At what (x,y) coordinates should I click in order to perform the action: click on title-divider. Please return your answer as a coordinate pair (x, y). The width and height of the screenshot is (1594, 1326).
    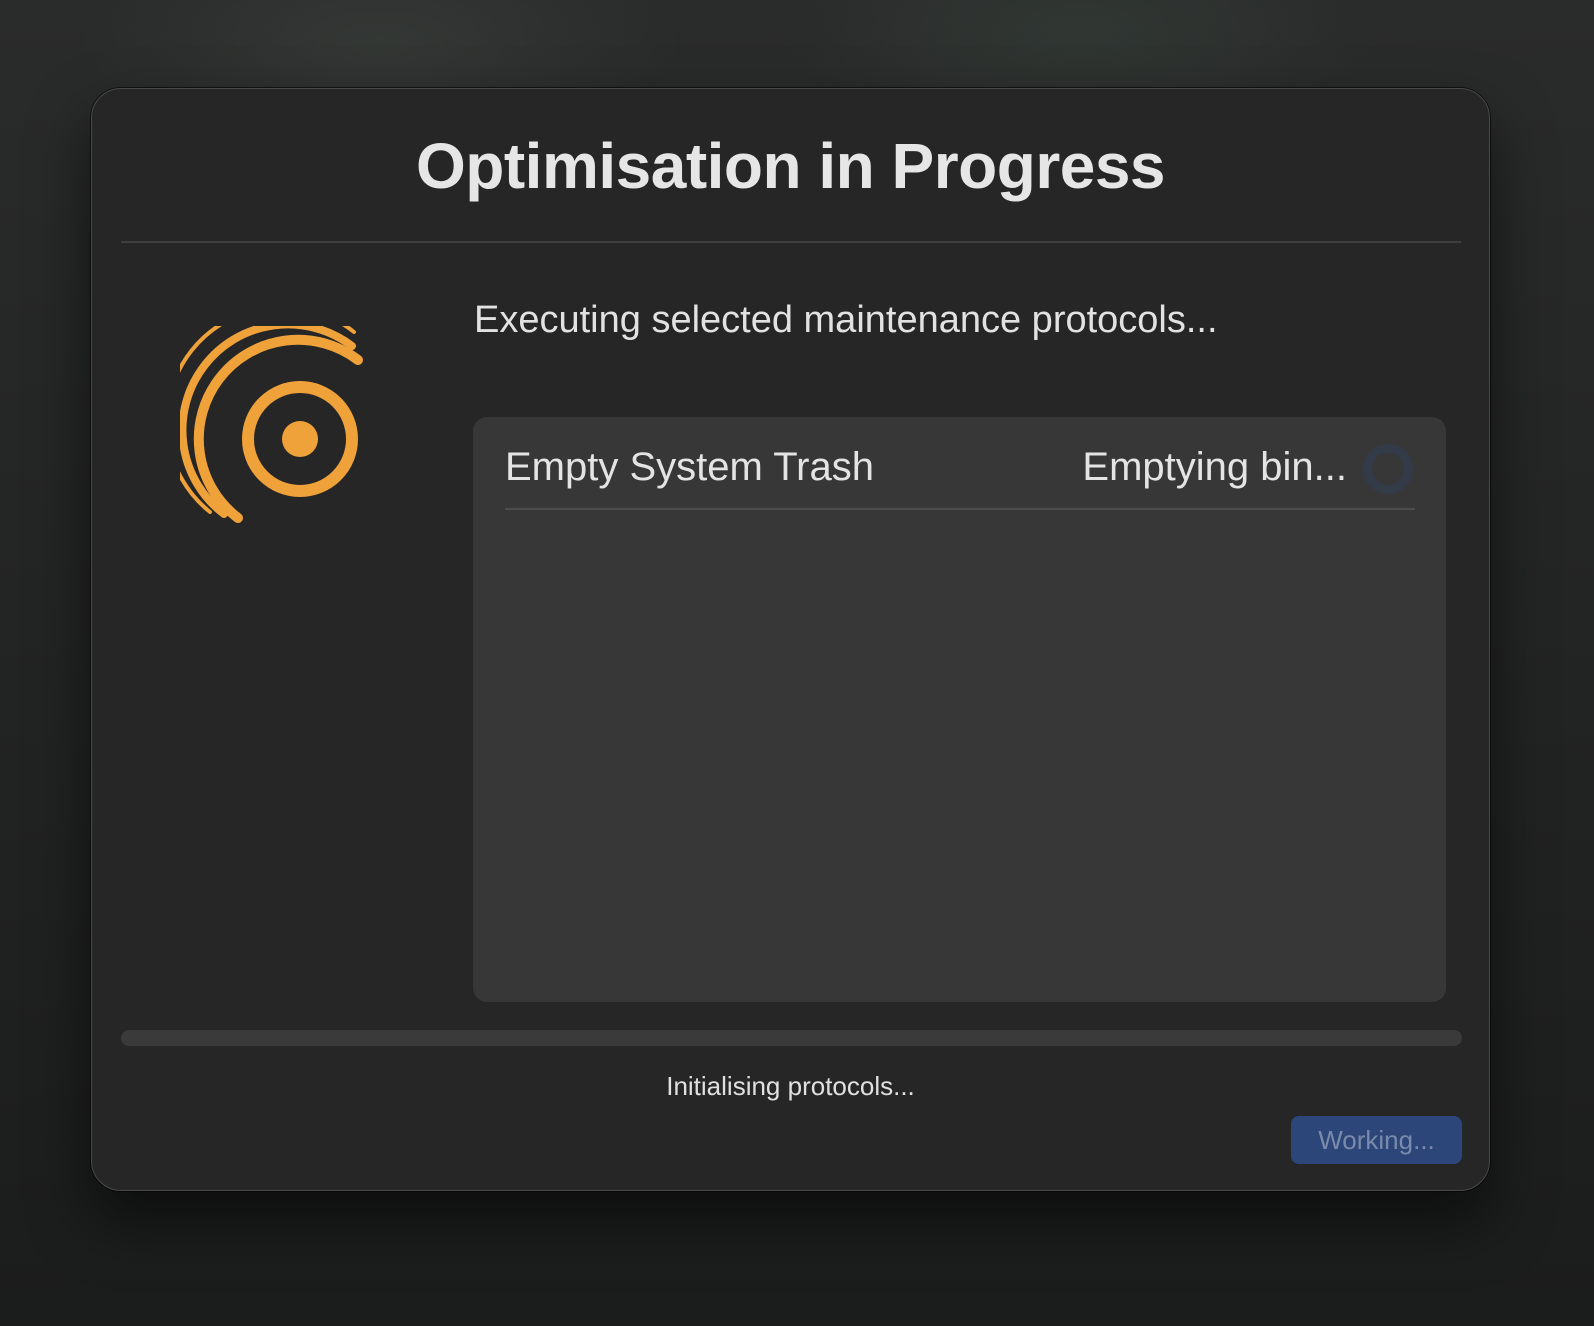
    Looking at the image, I should click on (791, 242).